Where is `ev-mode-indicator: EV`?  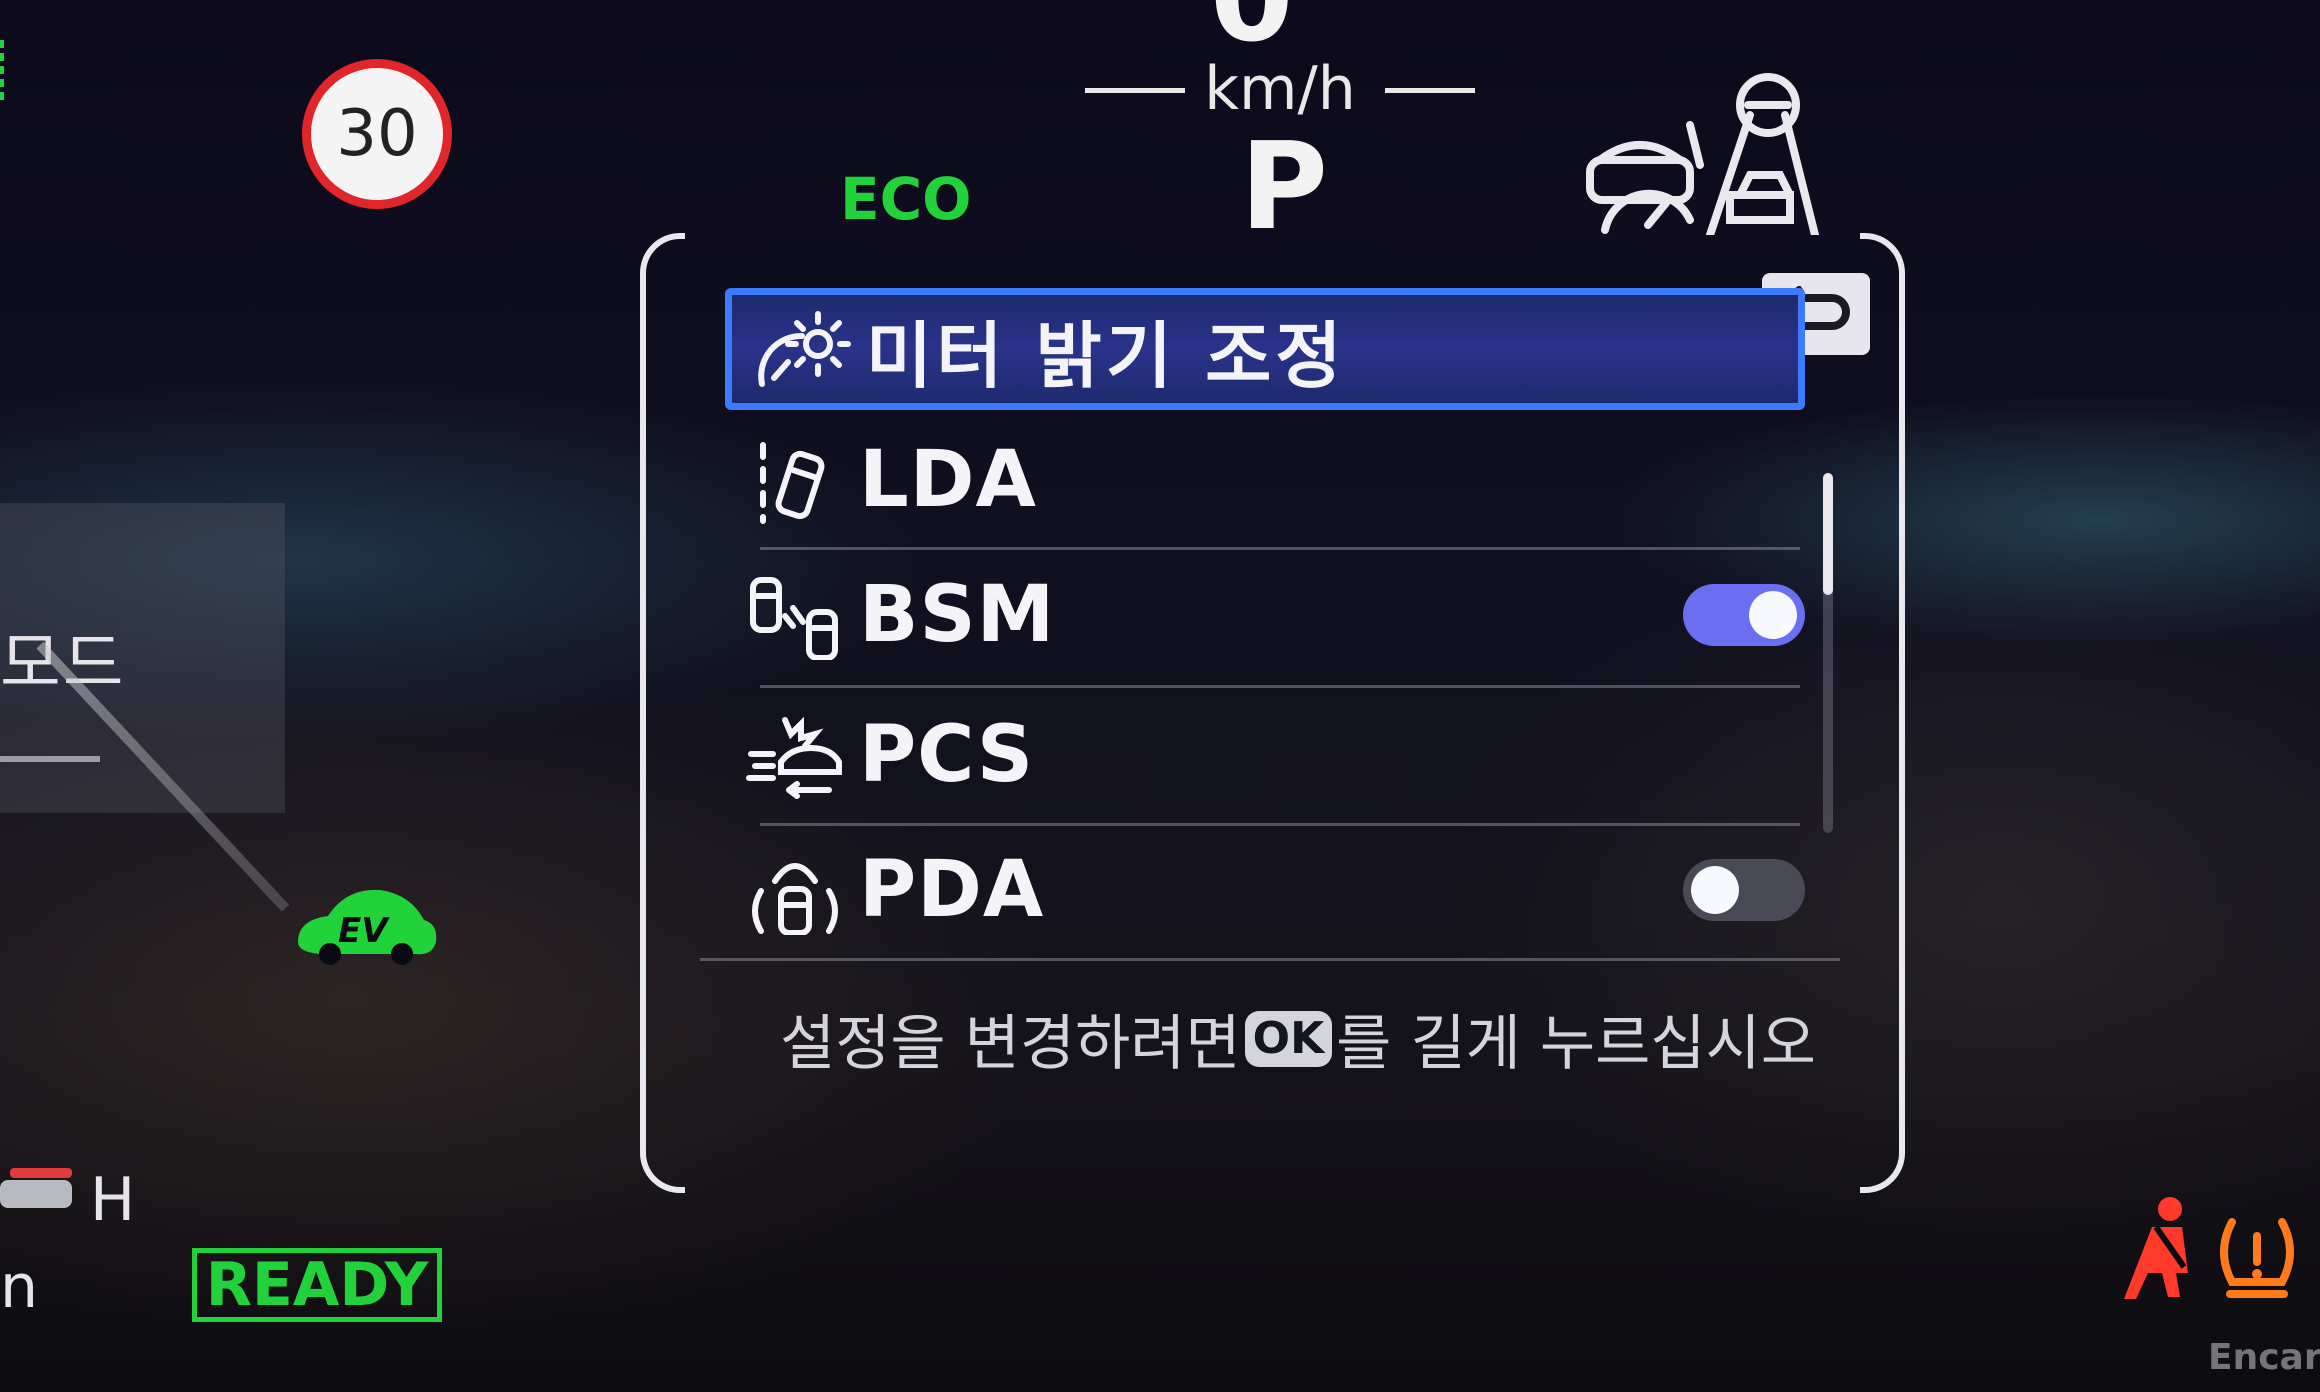 ev-mode-indicator: EV is located at coordinates (367, 927).